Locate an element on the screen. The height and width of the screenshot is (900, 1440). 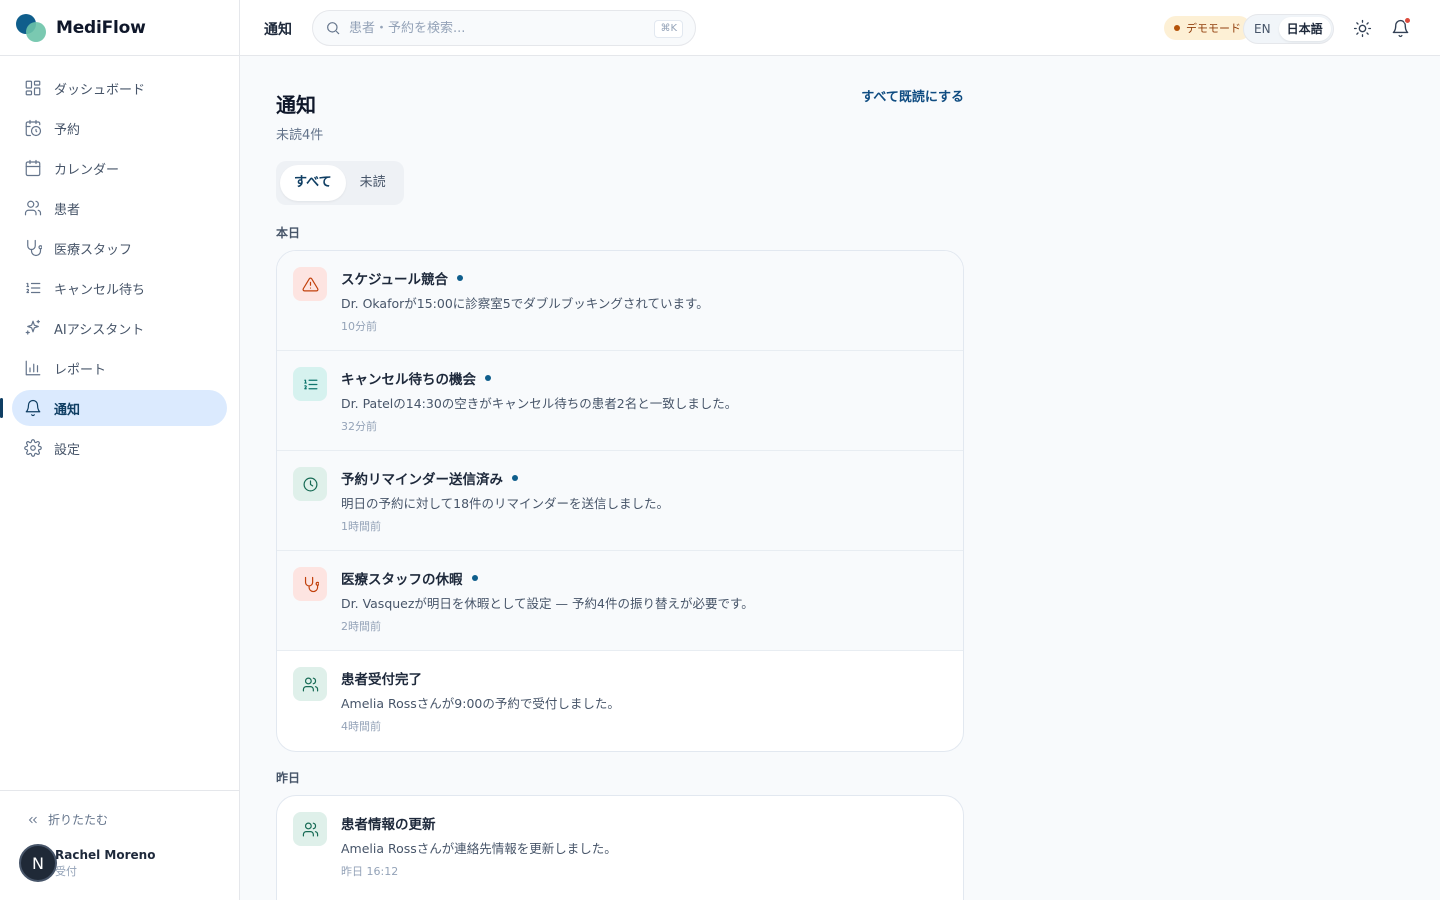
notification-time: 10分前 is located at coordinates (359, 326).